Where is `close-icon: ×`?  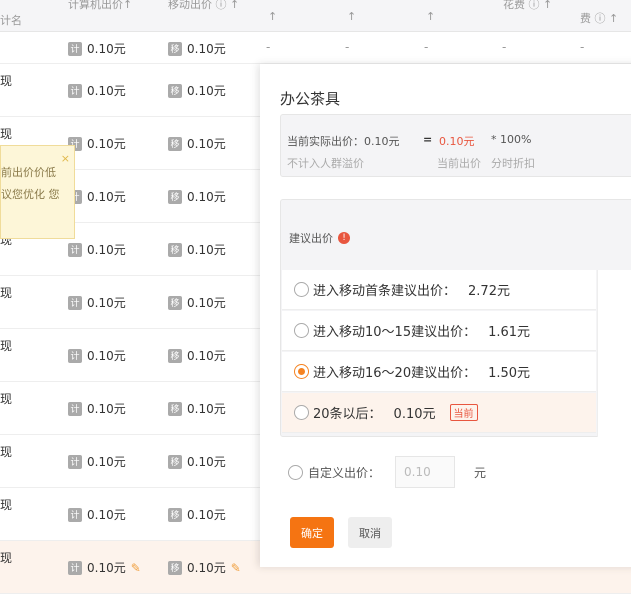
close-icon: × is located at coordinates (65, 159).